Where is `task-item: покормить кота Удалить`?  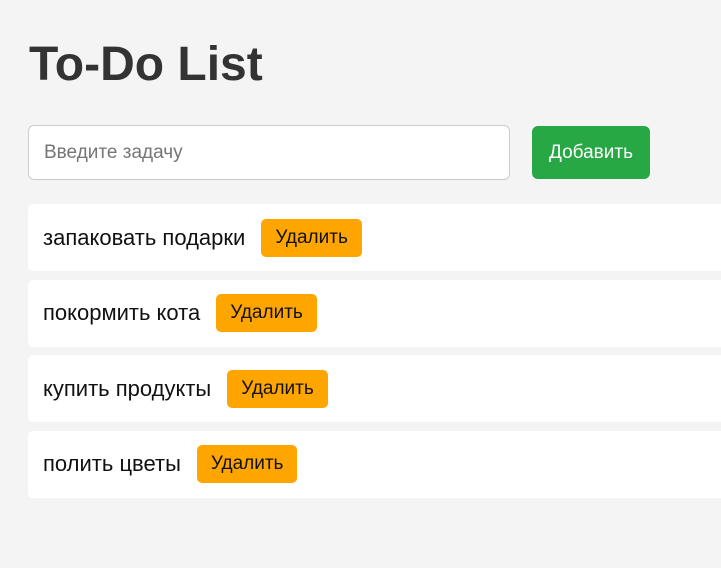 task-item: покормить кота Удалить is located at coordinates (374, 313).